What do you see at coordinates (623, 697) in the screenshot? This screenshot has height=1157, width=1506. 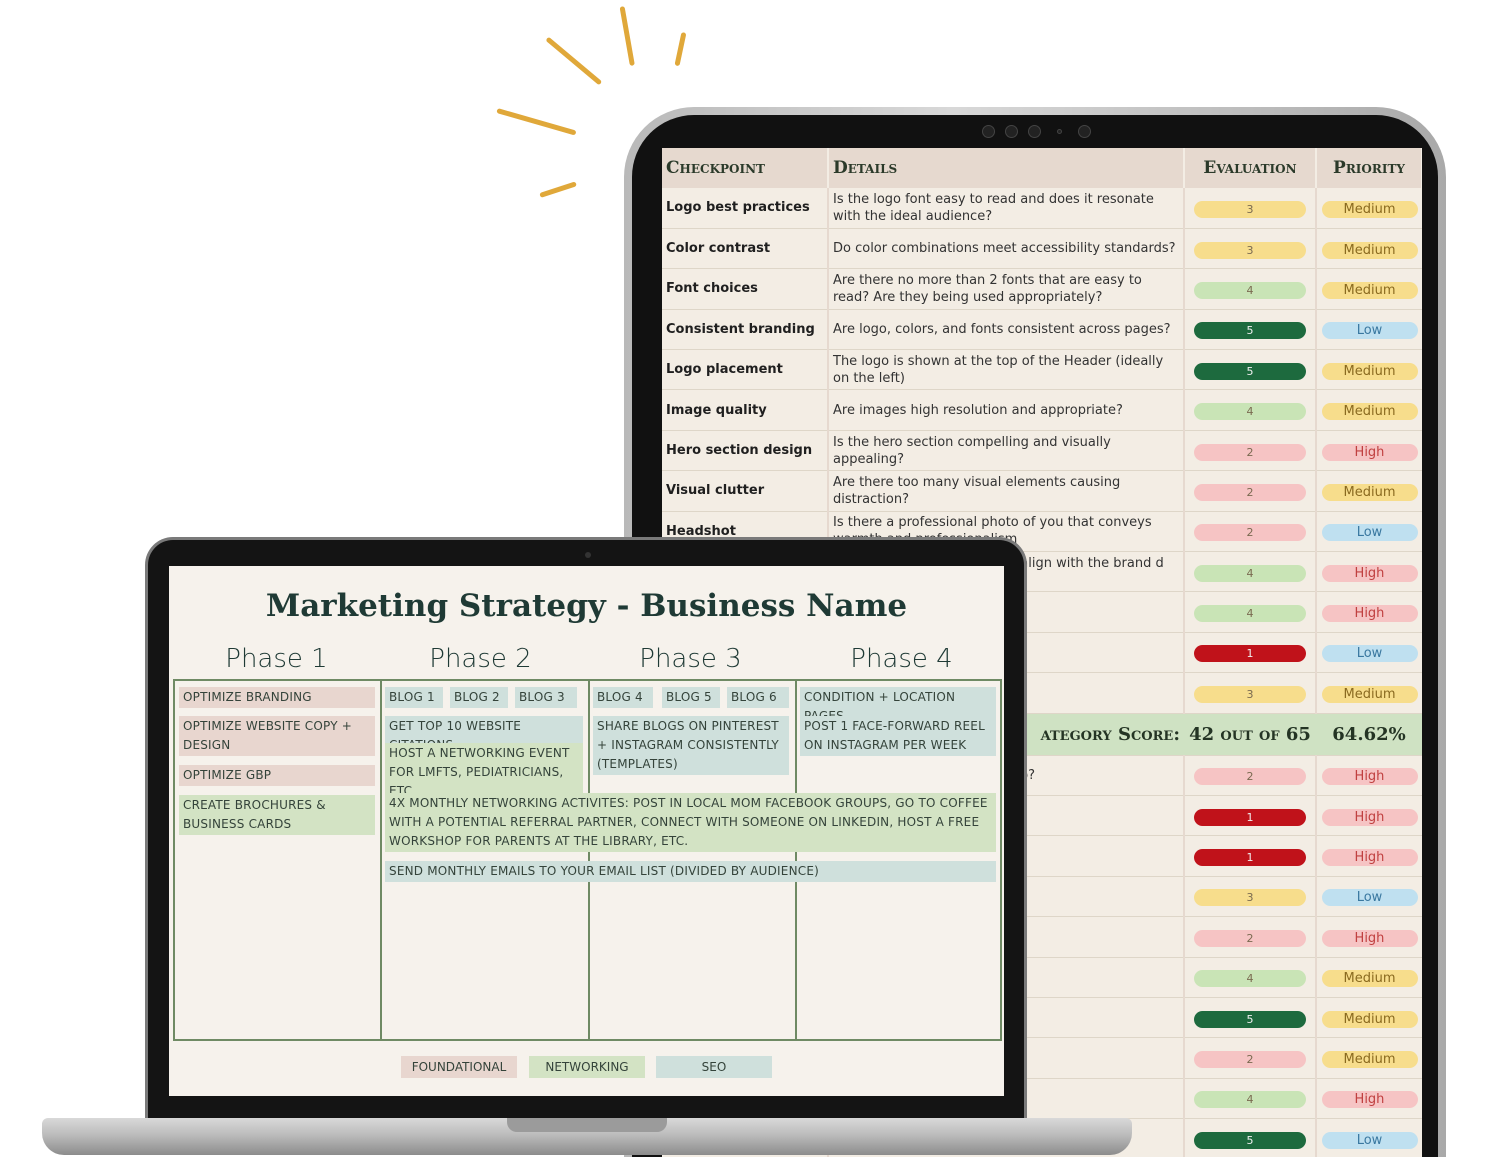 I see `task-card: Blog 4` at bounding box center [623, 697].